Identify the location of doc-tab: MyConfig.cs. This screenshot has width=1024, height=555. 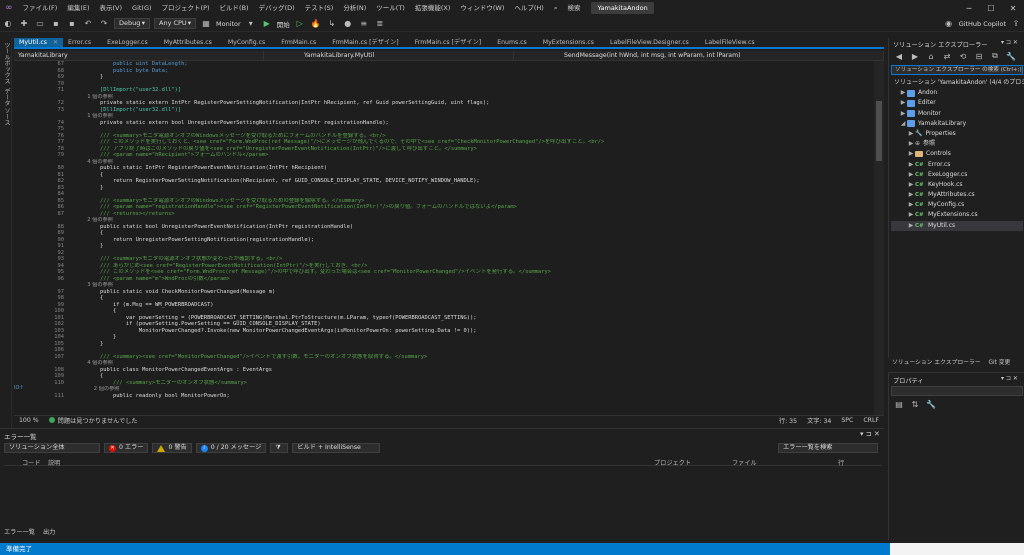
(249, 42).